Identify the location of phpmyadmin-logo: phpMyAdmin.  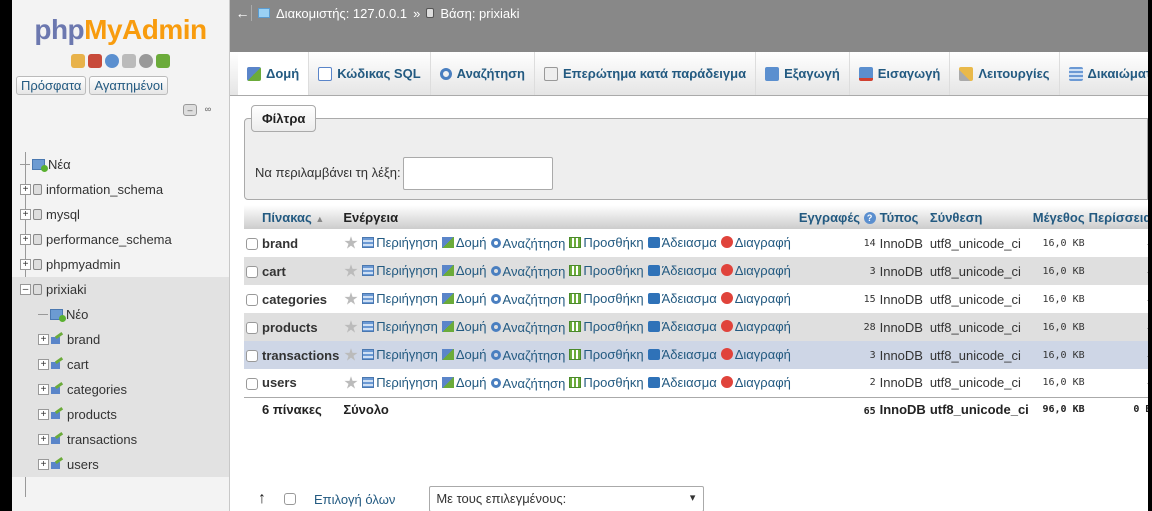
(120, 24).